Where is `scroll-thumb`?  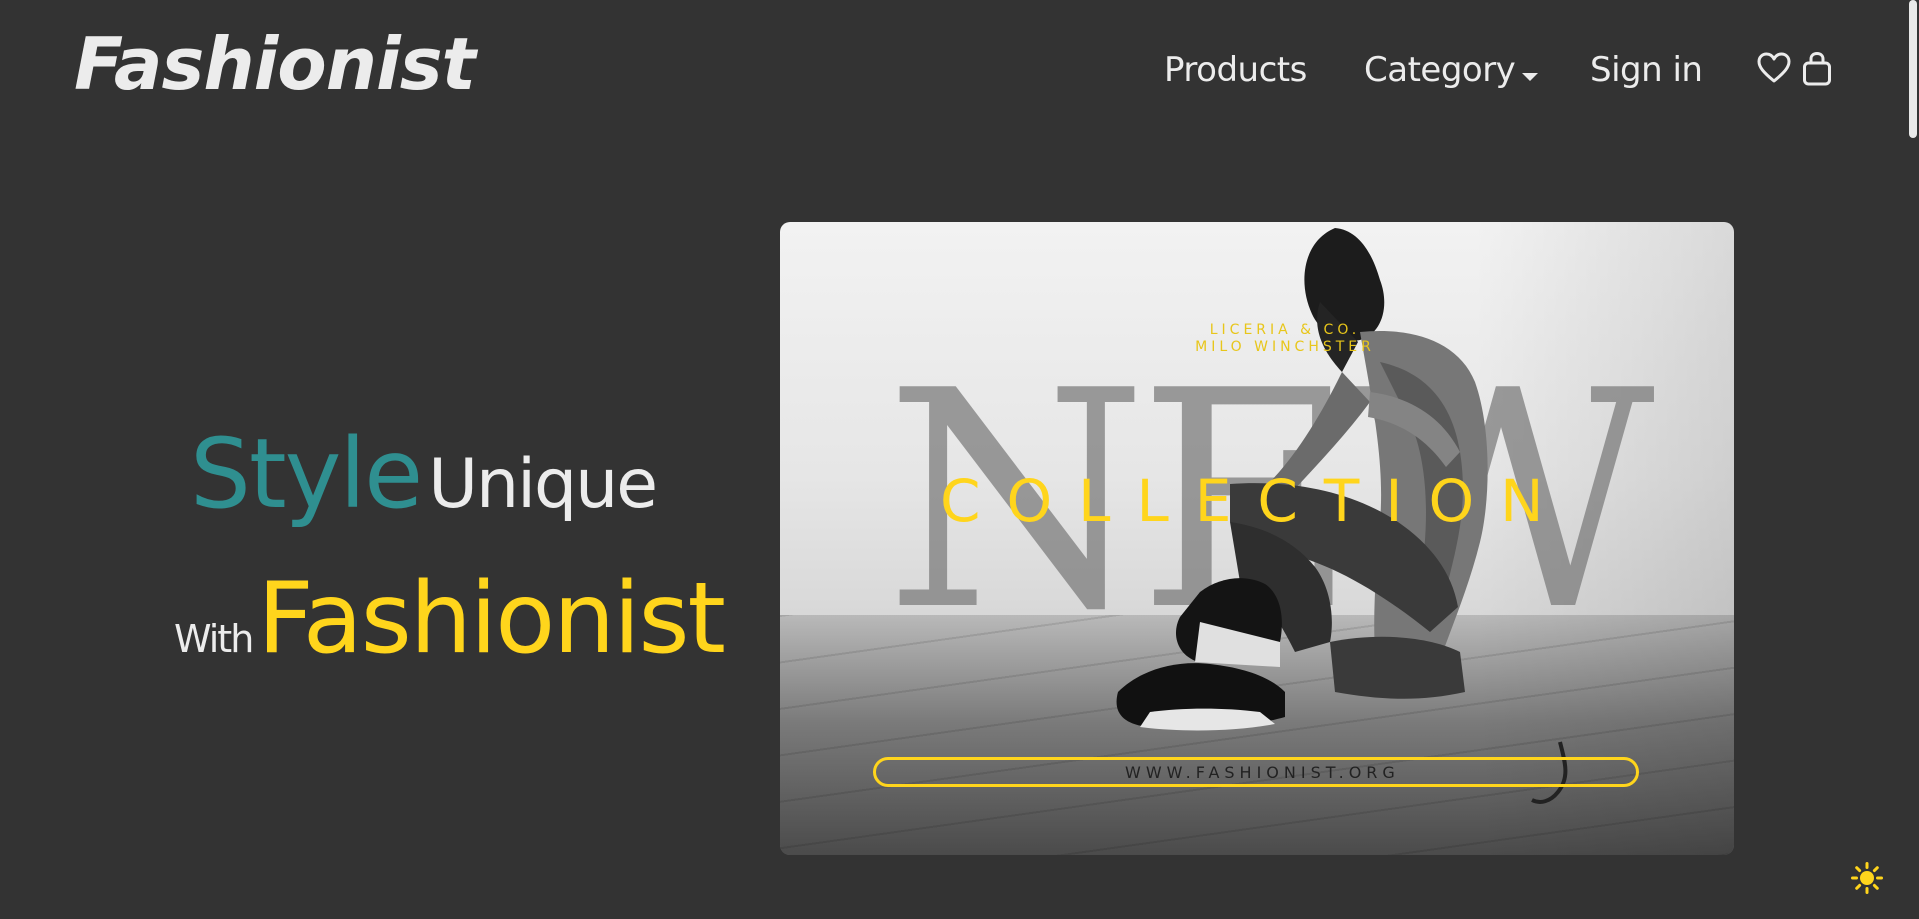
scroll-thumb is located at coordinates (1913, 69).